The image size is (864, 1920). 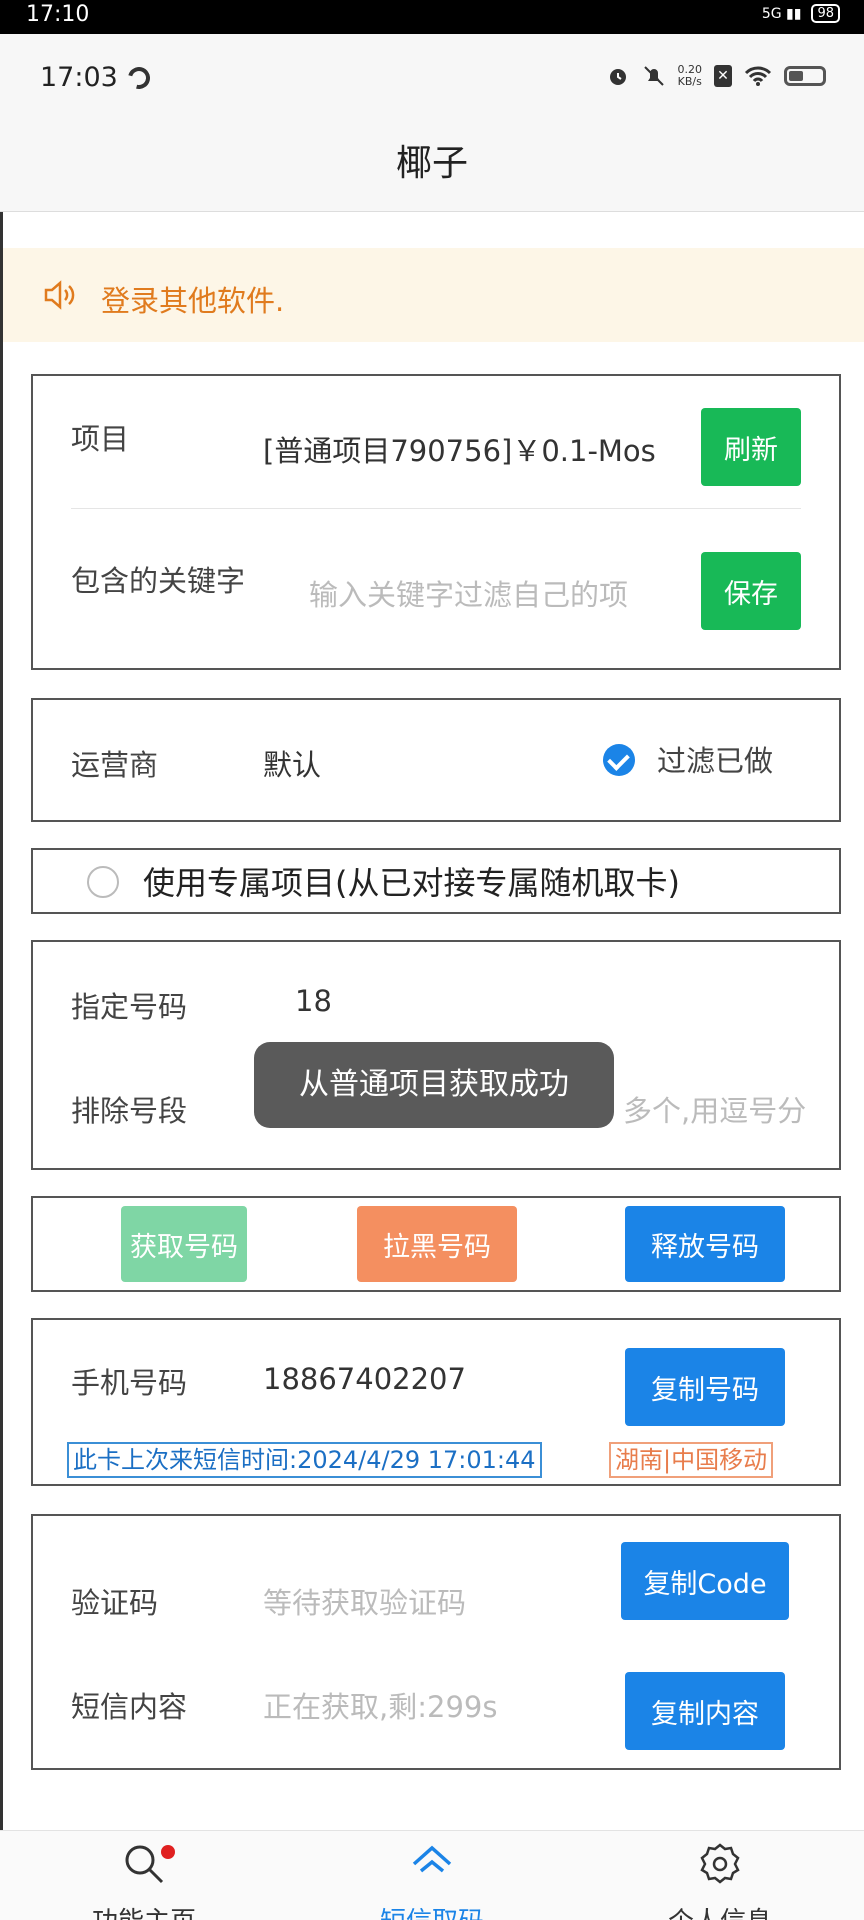 I want to click on bottom-tab-bar: 功能主页 短信取码 个人信息, so click(x=432, y=1875).